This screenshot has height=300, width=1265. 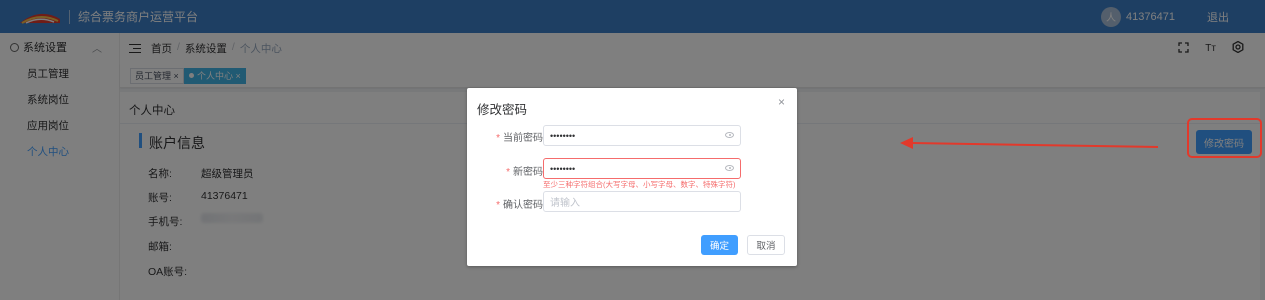 I want to click on close-icon: ×, so click(x=781, y=102).